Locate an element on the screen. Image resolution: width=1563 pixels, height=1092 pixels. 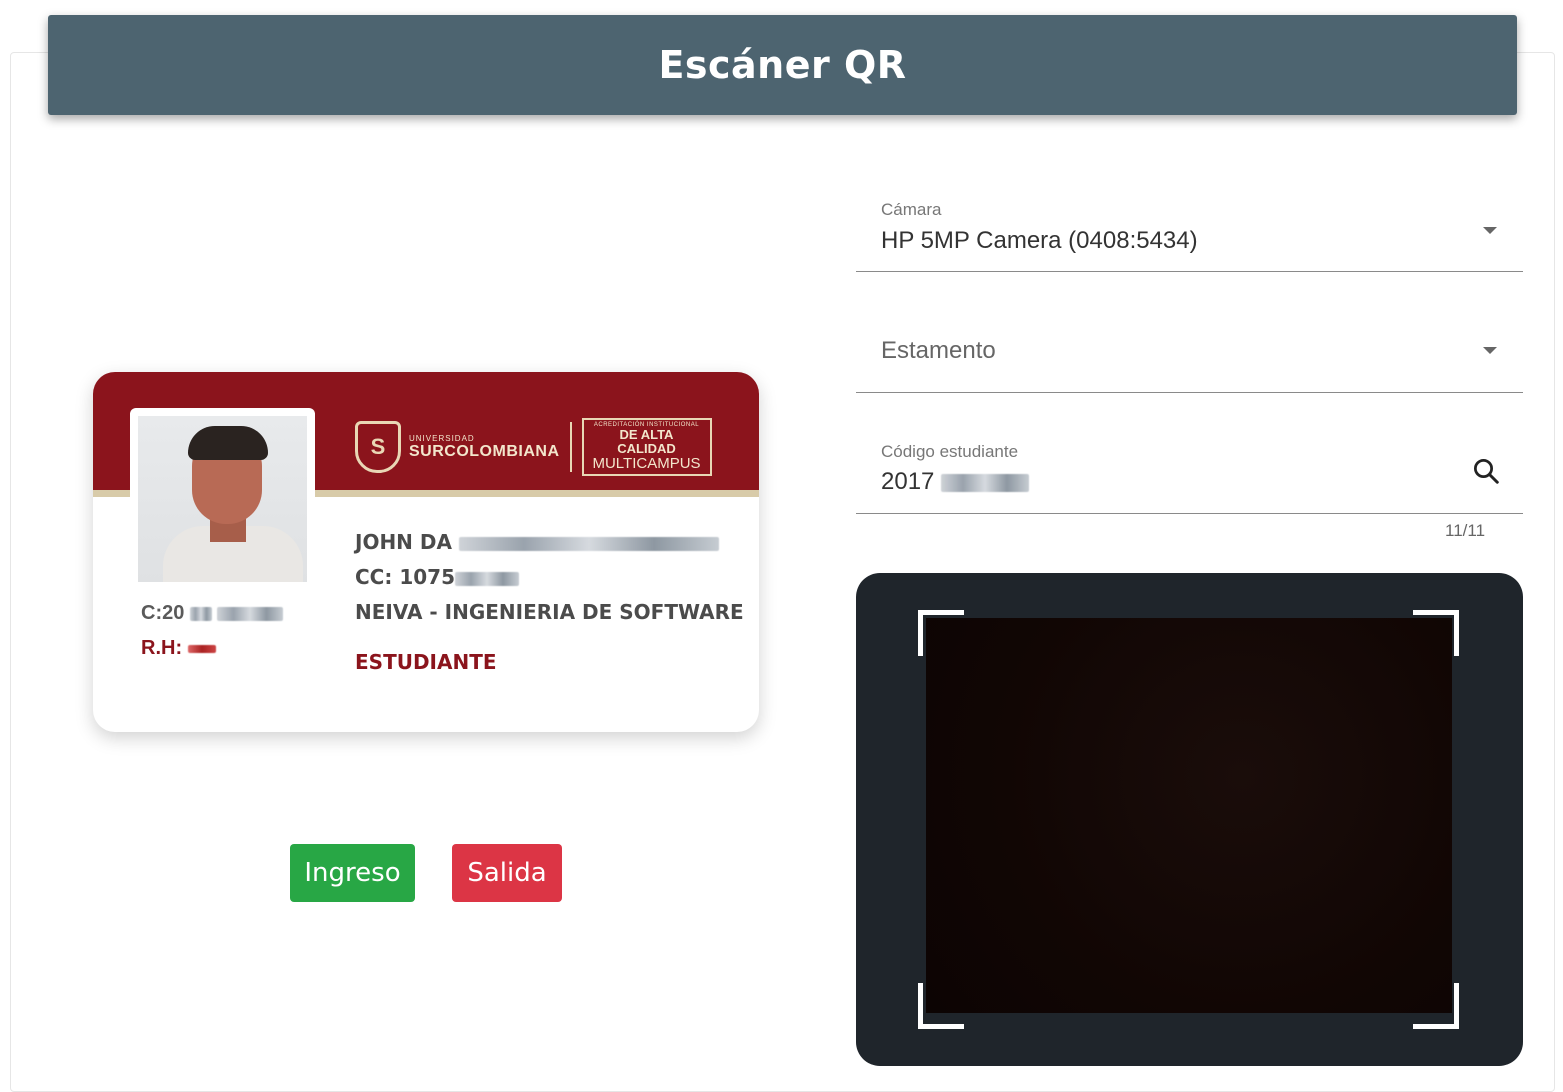
estamento-select: Estamento is located at coordinates (1189, 351).